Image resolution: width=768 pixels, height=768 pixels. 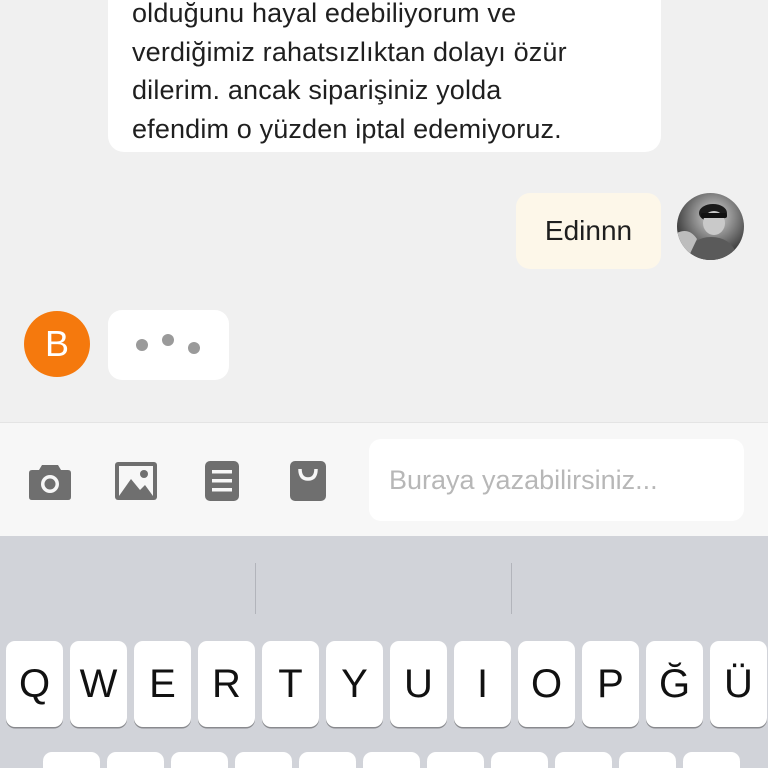 I want to click on shopping-bag-icon, so click(x=308, y=481).